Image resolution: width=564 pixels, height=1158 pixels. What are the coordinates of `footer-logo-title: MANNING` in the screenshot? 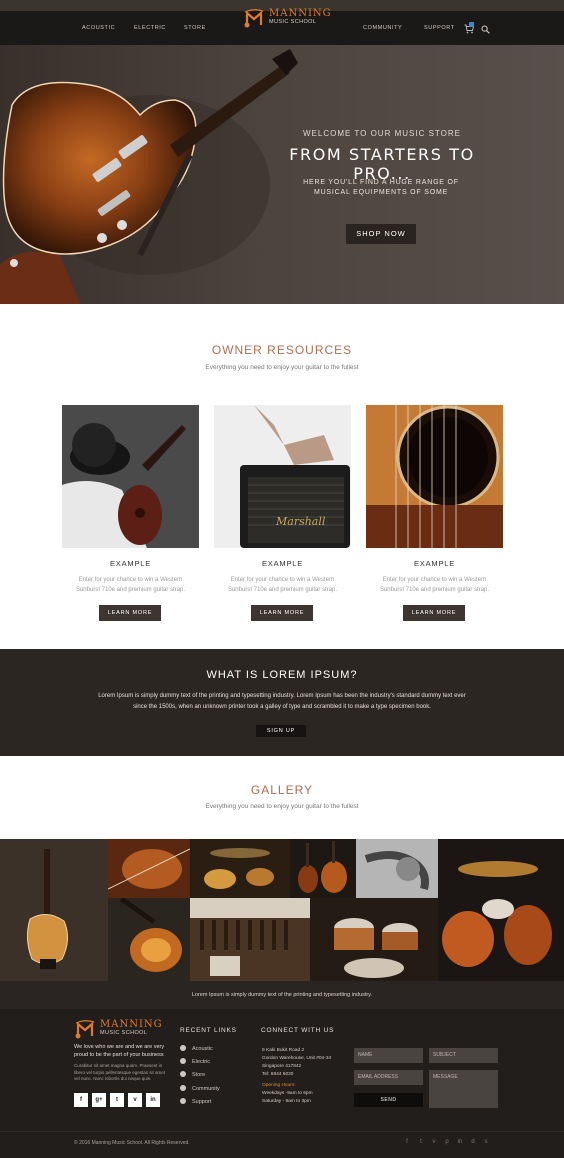 It's located at (131, 1024).